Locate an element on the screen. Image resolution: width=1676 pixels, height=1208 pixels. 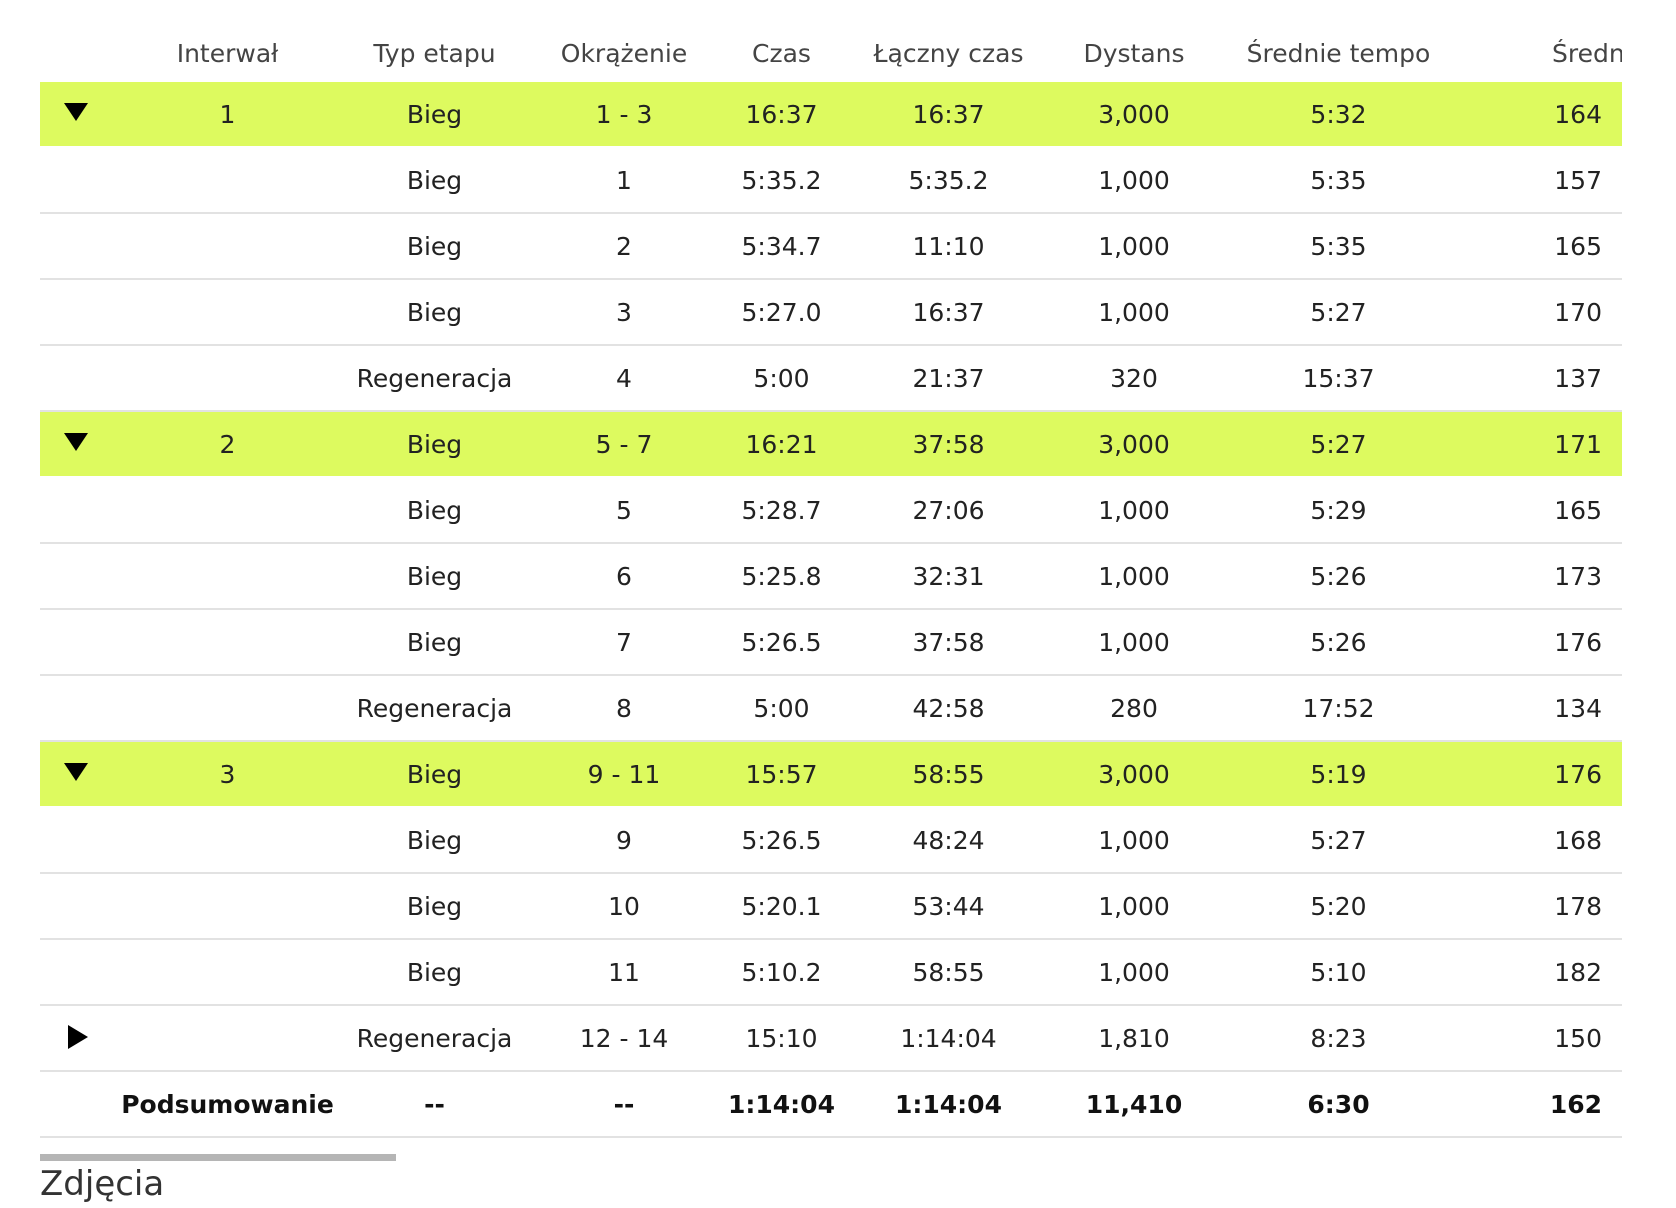
cell-lap: 2 is located at coordinates (624, 246).